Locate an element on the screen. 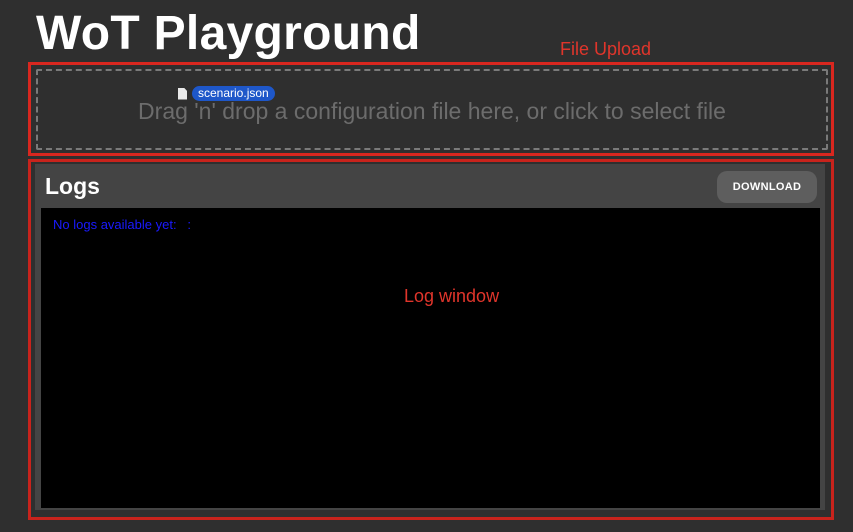  app-title: WoT Playground is located at coordinates (228, 33).